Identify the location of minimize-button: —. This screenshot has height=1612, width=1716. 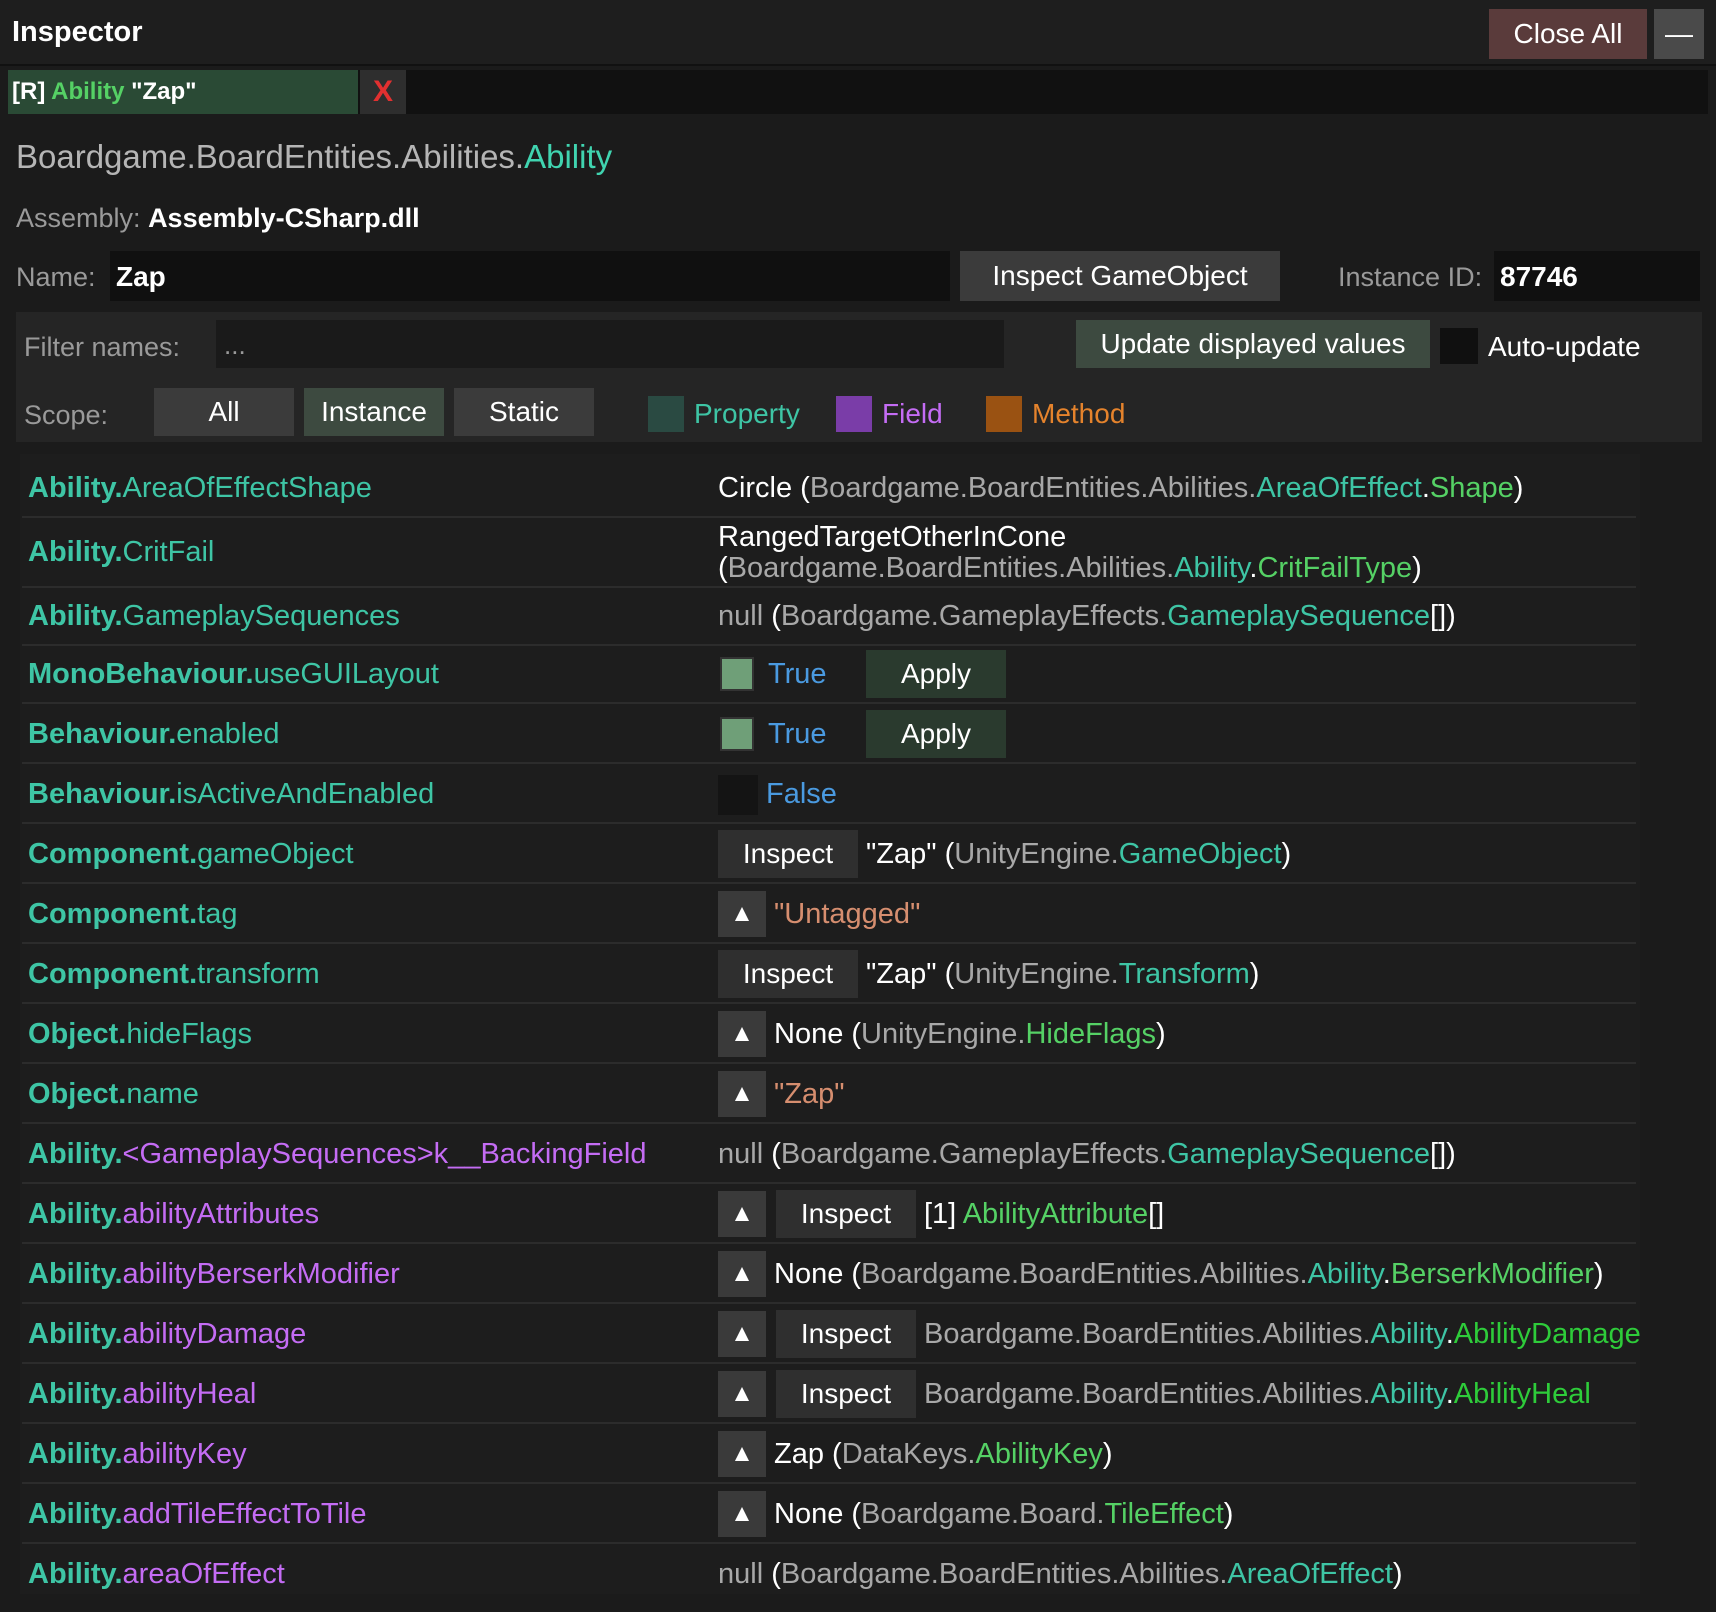
(1679, 34).